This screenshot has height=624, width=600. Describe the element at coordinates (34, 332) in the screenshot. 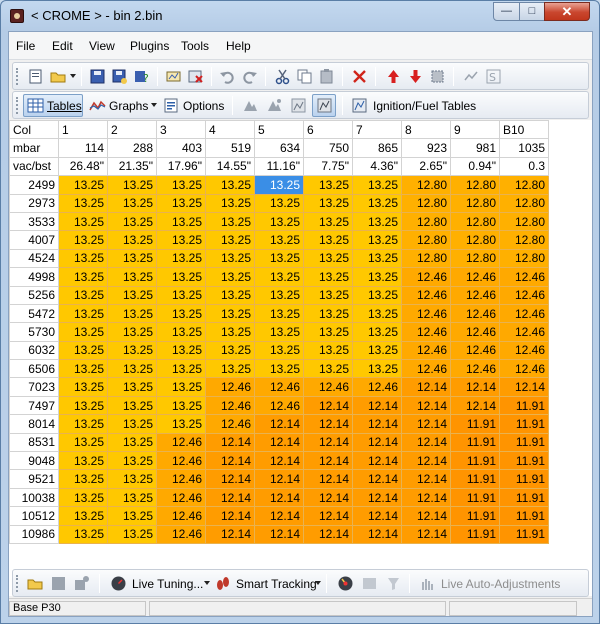

I see `rpm-row-header: 5730` at that location.